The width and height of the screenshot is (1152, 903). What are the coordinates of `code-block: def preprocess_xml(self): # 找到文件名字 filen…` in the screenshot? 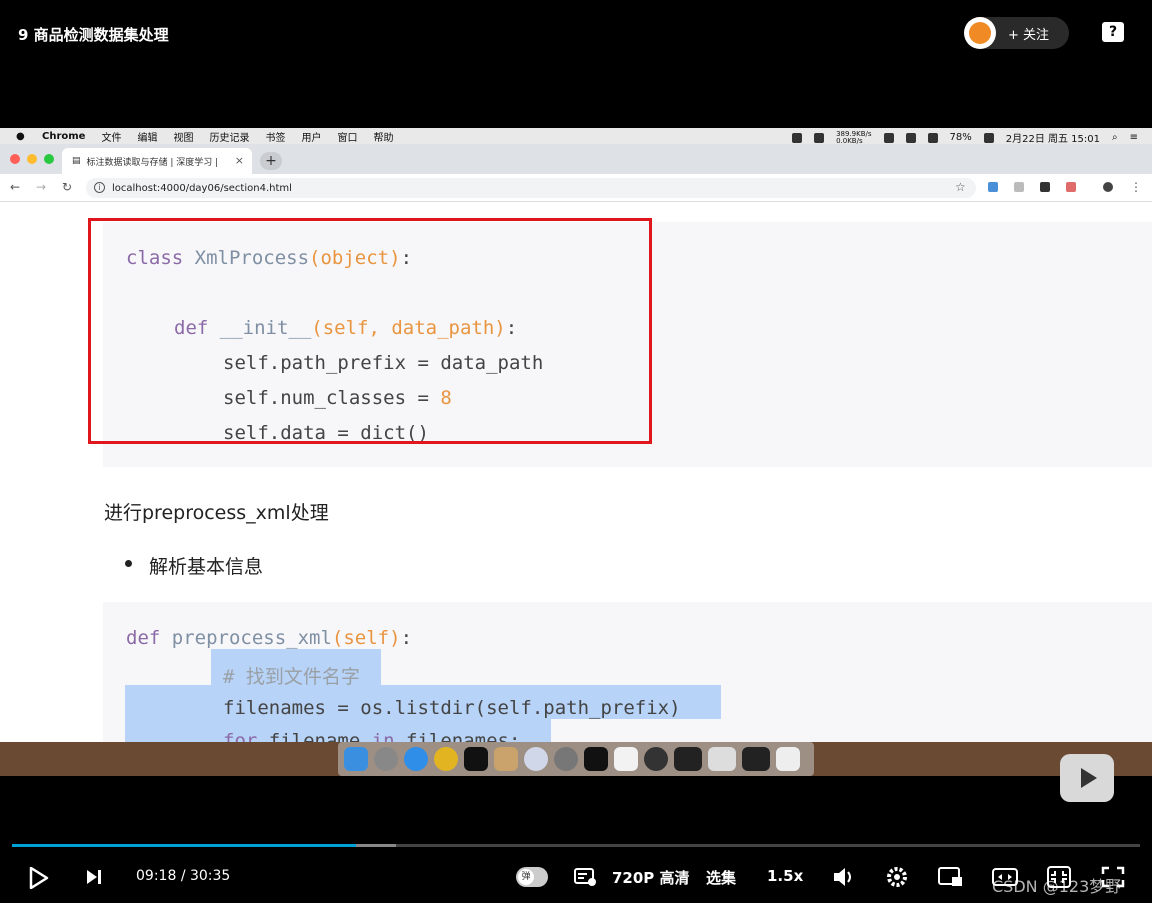 It's located at (627, 672).